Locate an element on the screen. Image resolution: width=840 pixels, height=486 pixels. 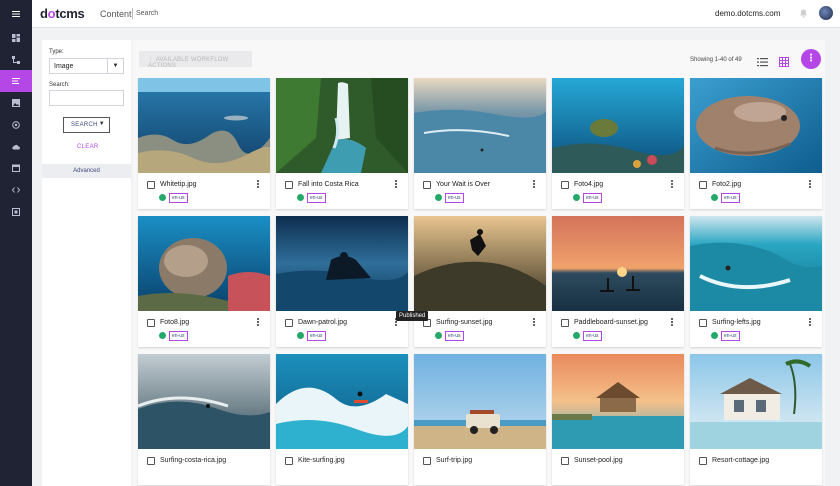
language-badge: en-us is located at coordinates (592, 198).